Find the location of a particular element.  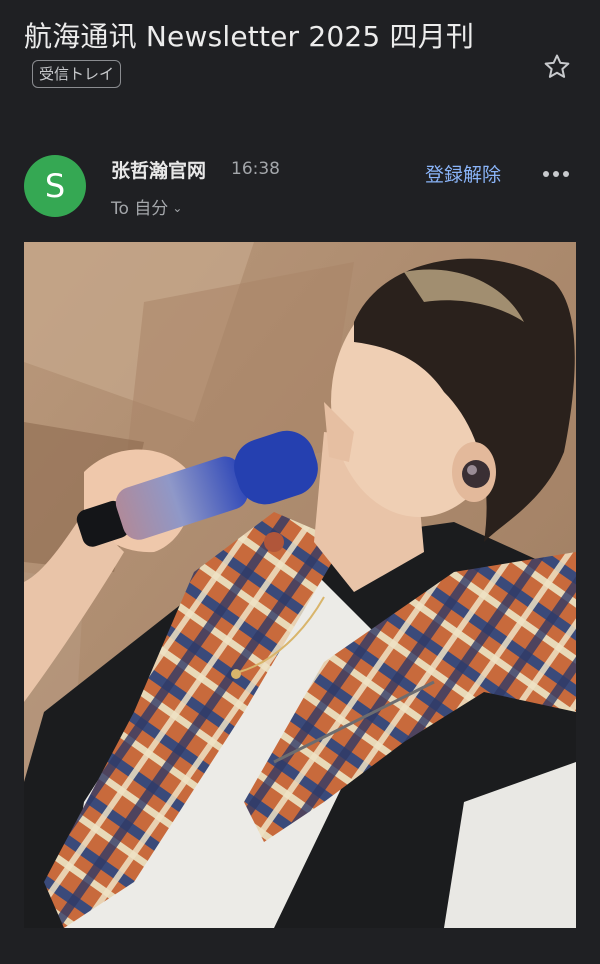

more-options-icon is located at coordinates (556, 174).